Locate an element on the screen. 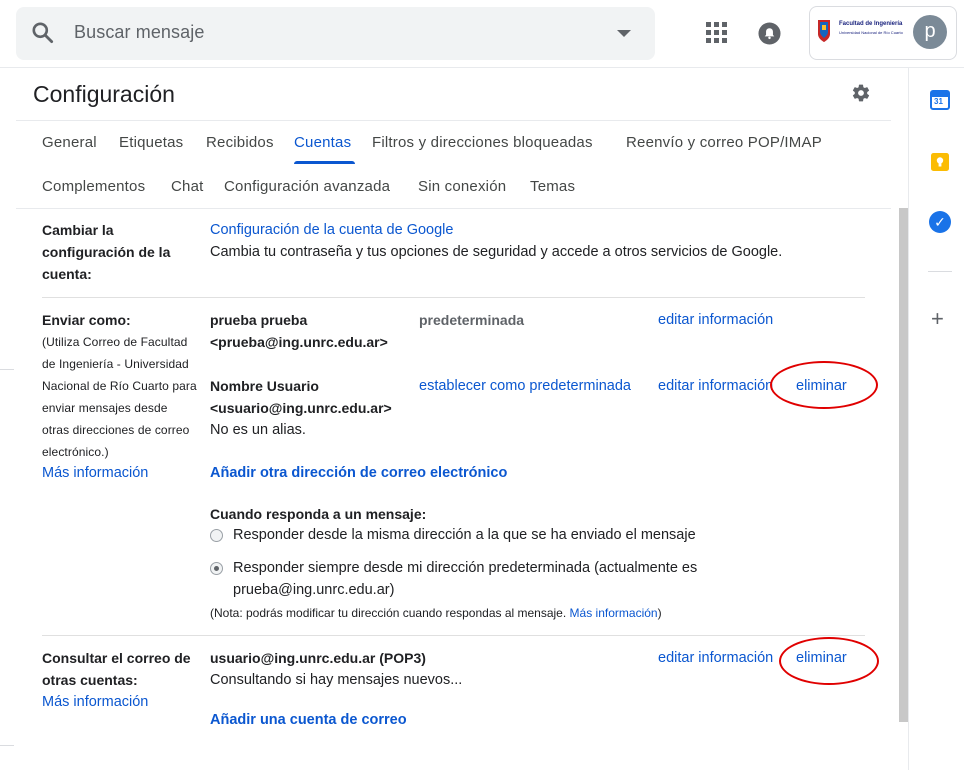 The width and height of the screenshot is (964, 770). send-as-entry-email: <prueba@ing.unrc.edu.ar> is located at coordinates (299, 342).